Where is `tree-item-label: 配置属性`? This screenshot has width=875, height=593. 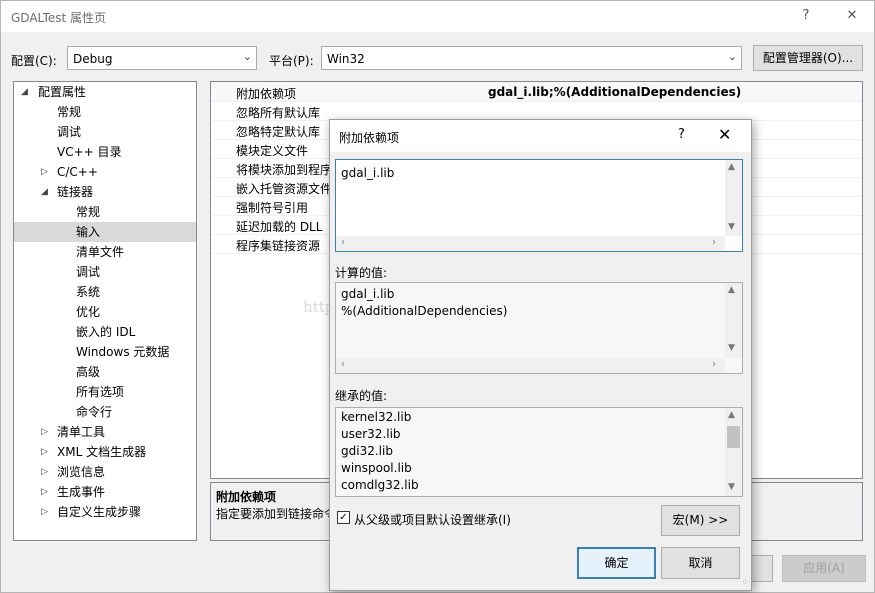
tree-item-label: 配置属性 is located at coordinates (62, 92).